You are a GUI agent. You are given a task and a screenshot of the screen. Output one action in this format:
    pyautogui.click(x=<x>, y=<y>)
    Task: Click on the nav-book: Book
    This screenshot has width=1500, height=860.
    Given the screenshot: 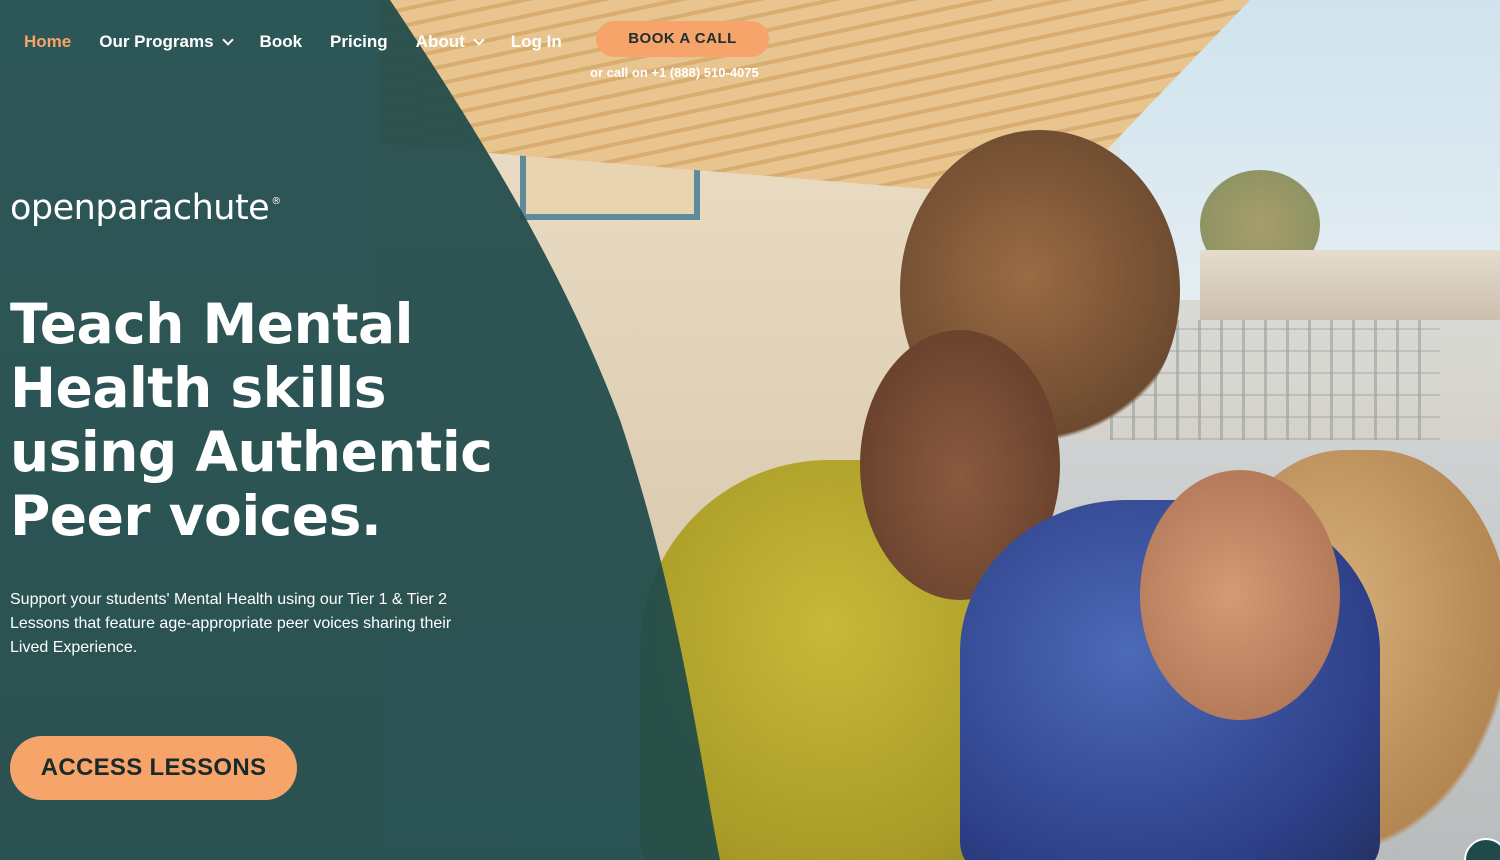 What is the action you would take?
    pyautogui.click(x=281, y=42)
    